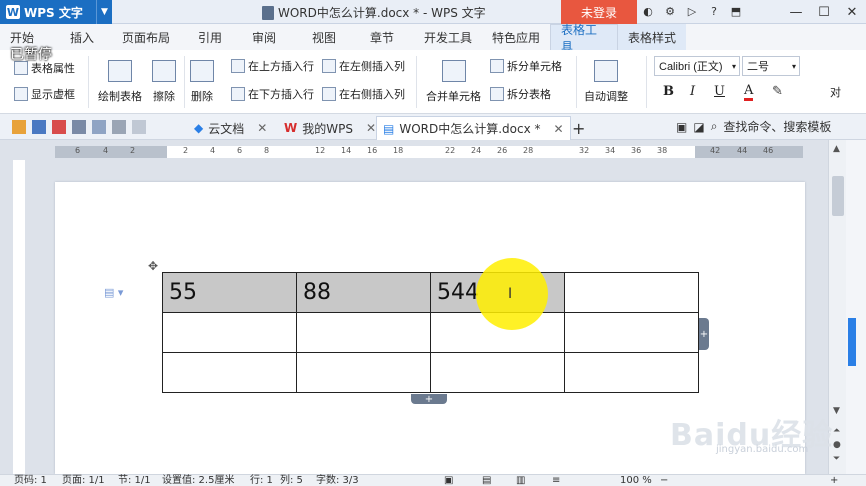 The image size is (866, 486). Describe the element at coordinates (104, 12) in the screenshot. I see `chevron-down-icon: ▼` at that location.